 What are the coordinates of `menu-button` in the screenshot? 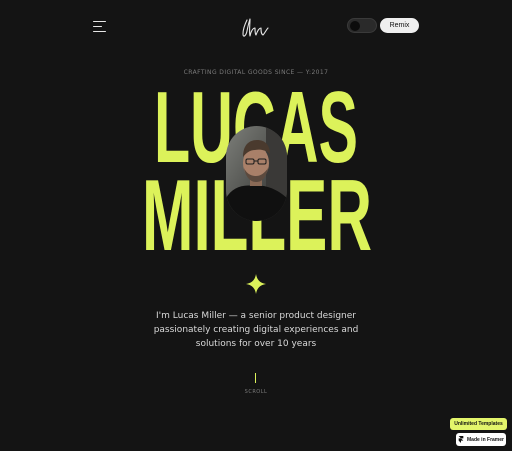 It's located at (100, 27).